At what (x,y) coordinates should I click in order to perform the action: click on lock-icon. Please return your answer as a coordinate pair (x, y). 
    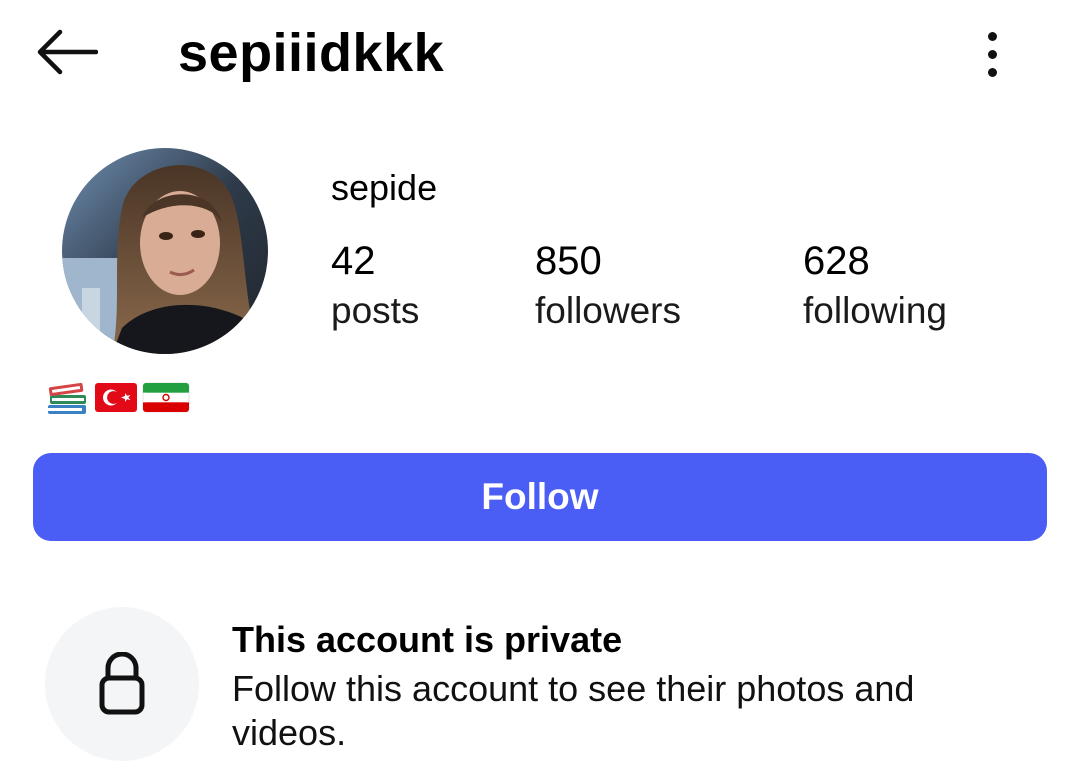
    Looking at the image, I should click on (122, 683).